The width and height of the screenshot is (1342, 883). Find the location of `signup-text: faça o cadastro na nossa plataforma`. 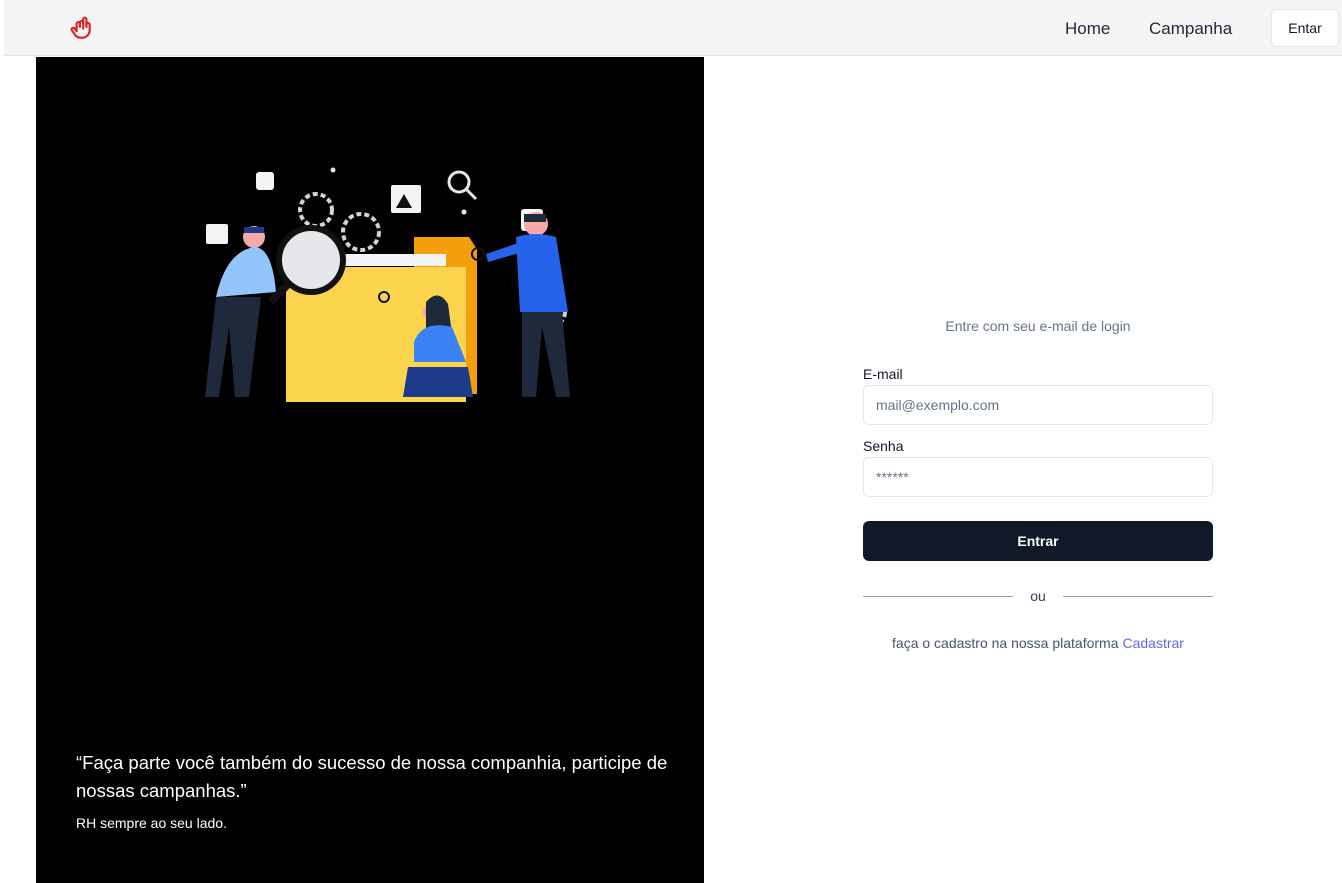

signup-text: faça o cadastro na nossa plataforma is located at coordinates (1005, 643).